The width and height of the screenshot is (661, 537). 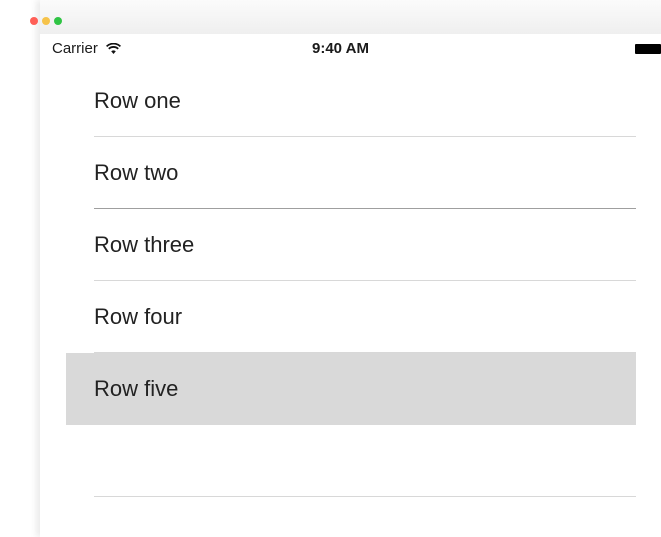 I want to click on table-row-empty, so click(x=351, y=461).